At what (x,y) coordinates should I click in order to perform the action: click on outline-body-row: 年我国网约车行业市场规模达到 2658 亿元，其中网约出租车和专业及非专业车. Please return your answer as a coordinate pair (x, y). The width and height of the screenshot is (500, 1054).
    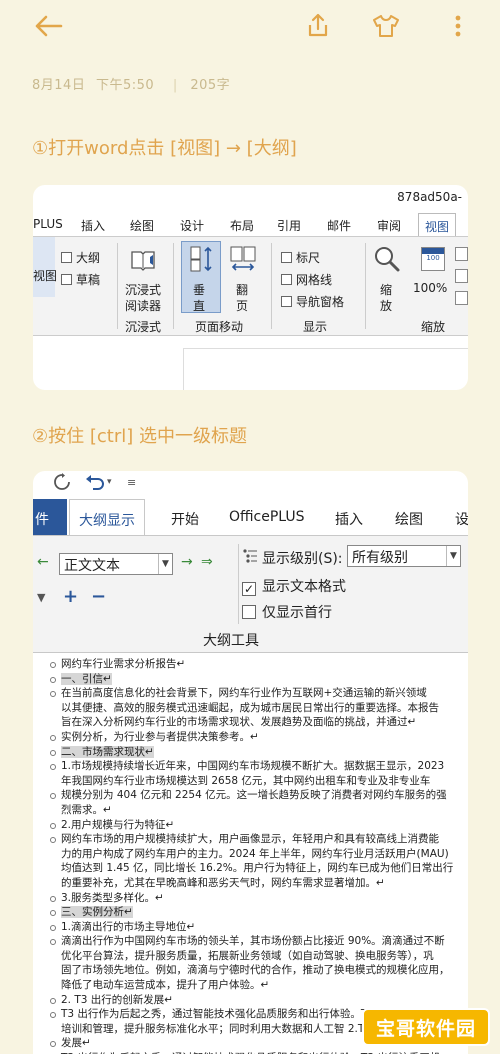
    Looking at the image, I should click on (257, 781).